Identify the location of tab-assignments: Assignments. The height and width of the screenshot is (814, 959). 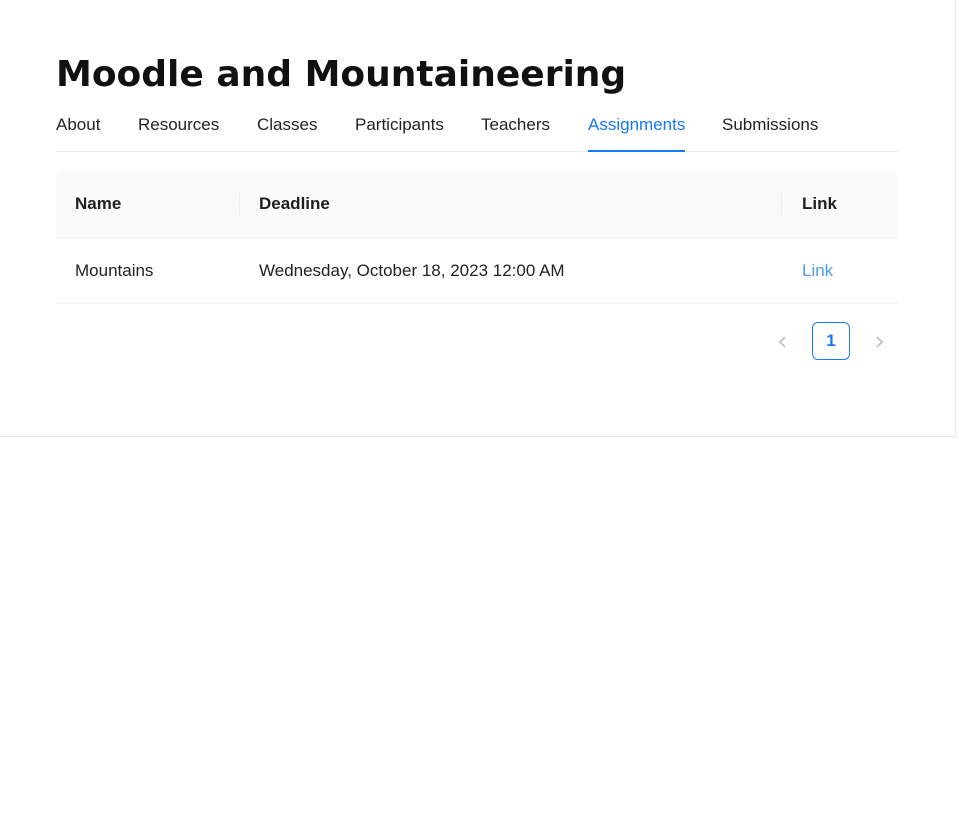
(637, 128).